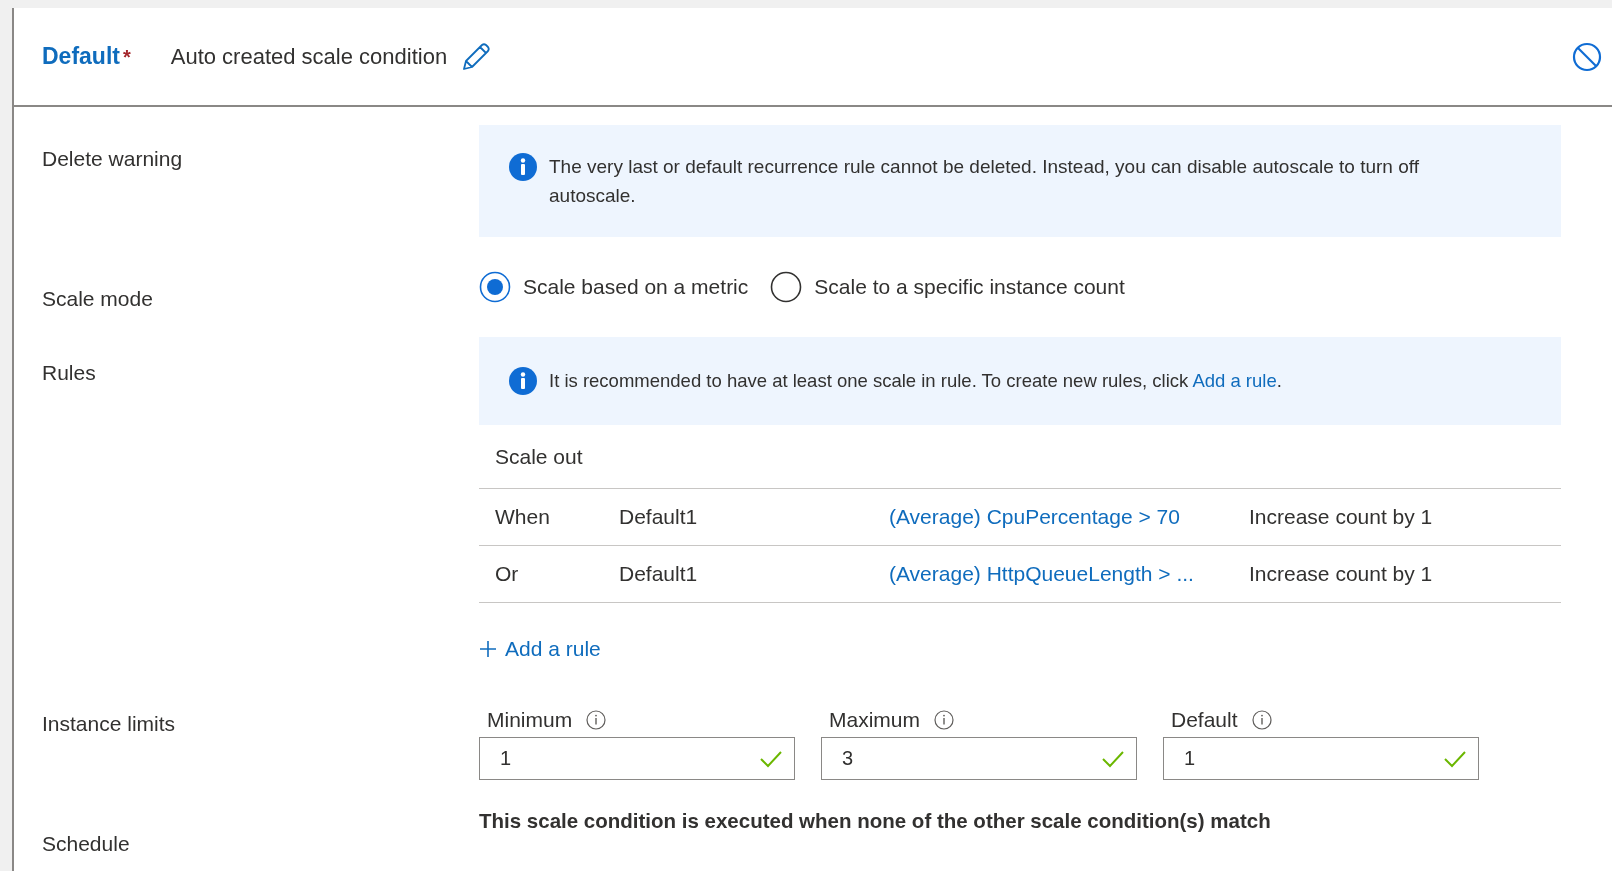 The width and height of the screenshot is (1612, 871). I want to click on field-label: Scale mode, so click(97, 299).